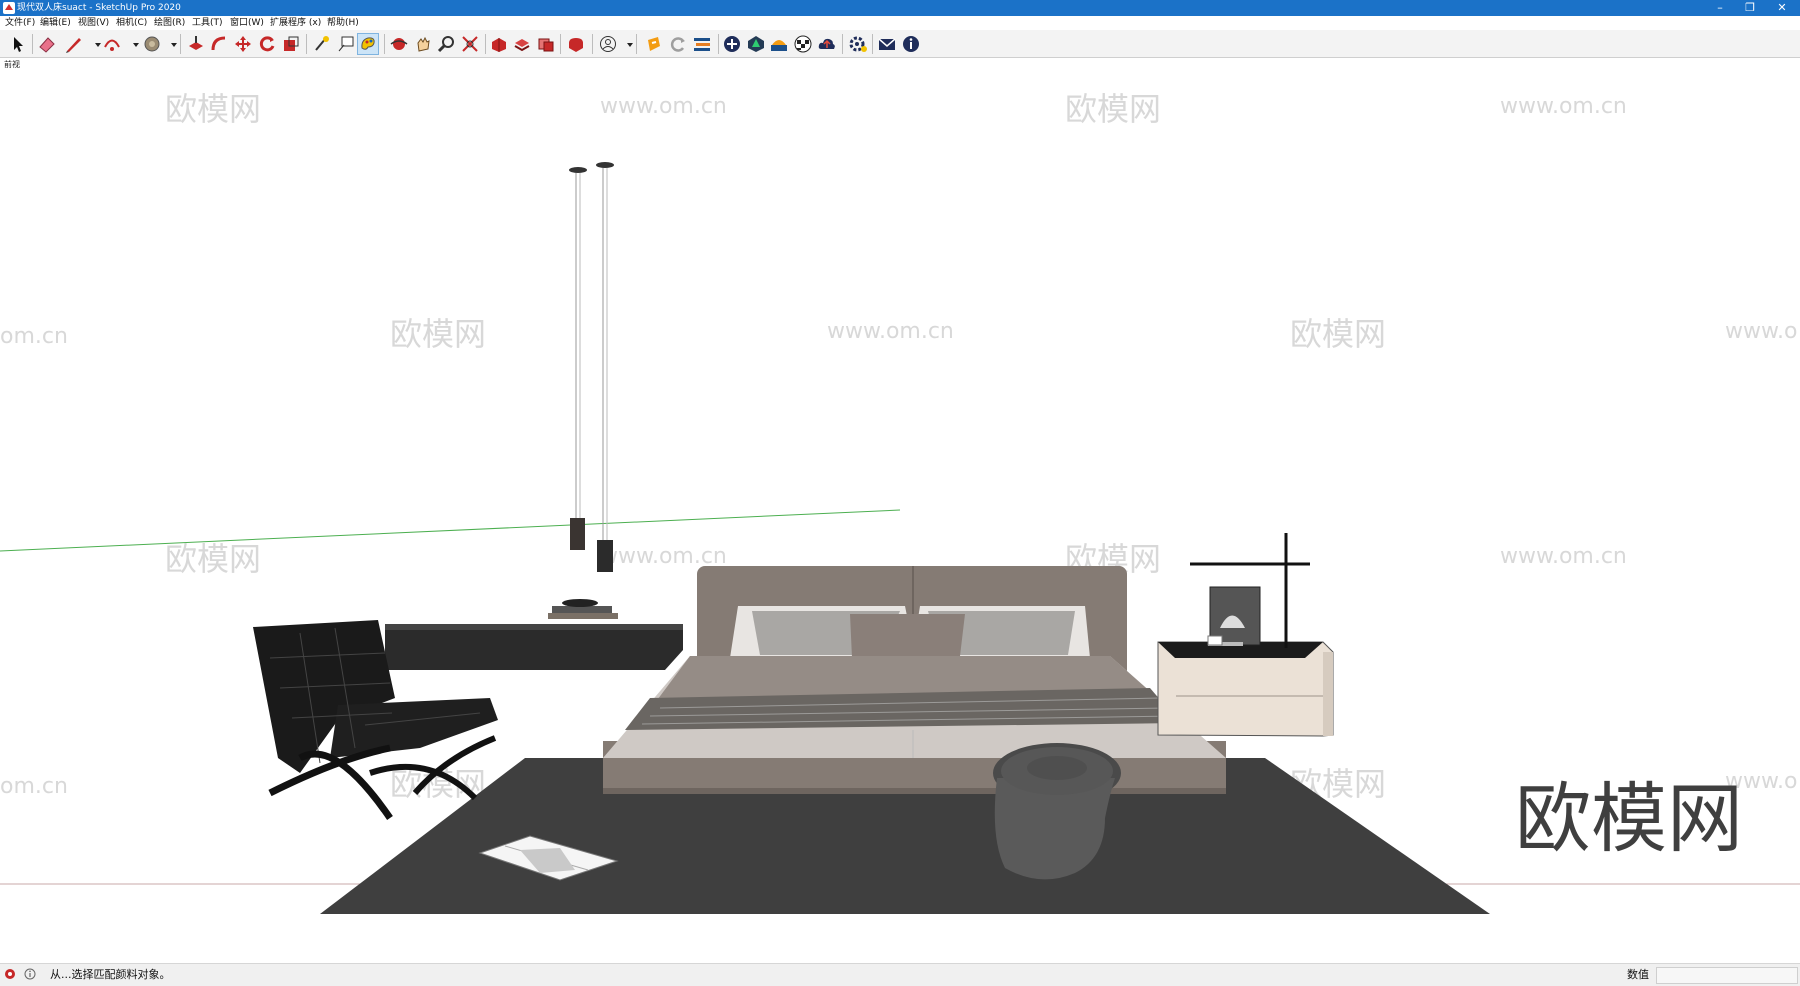 The width and height of the screenshot is (1800, 986). I want to click on menu-camera: 相机(C), so click(131, 23).